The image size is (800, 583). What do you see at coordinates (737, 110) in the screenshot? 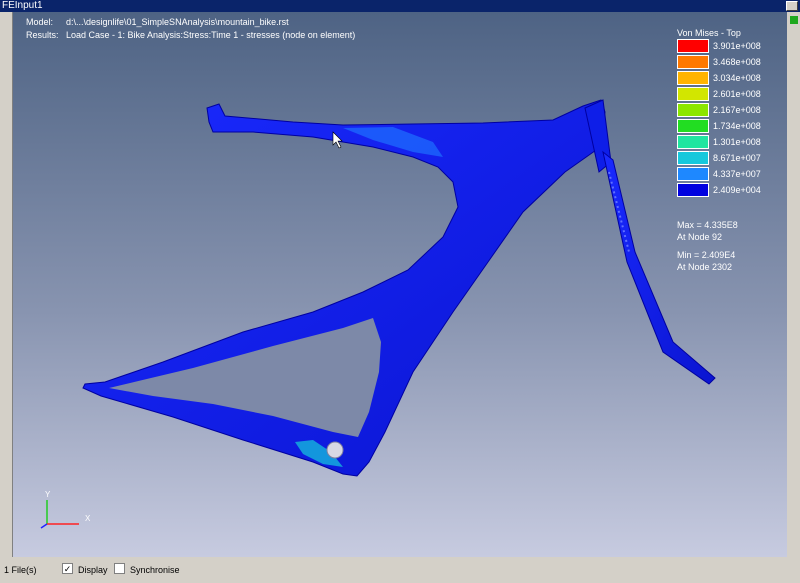
I see `legend-value: 2.167e+008` at bounding box center [737, 110].